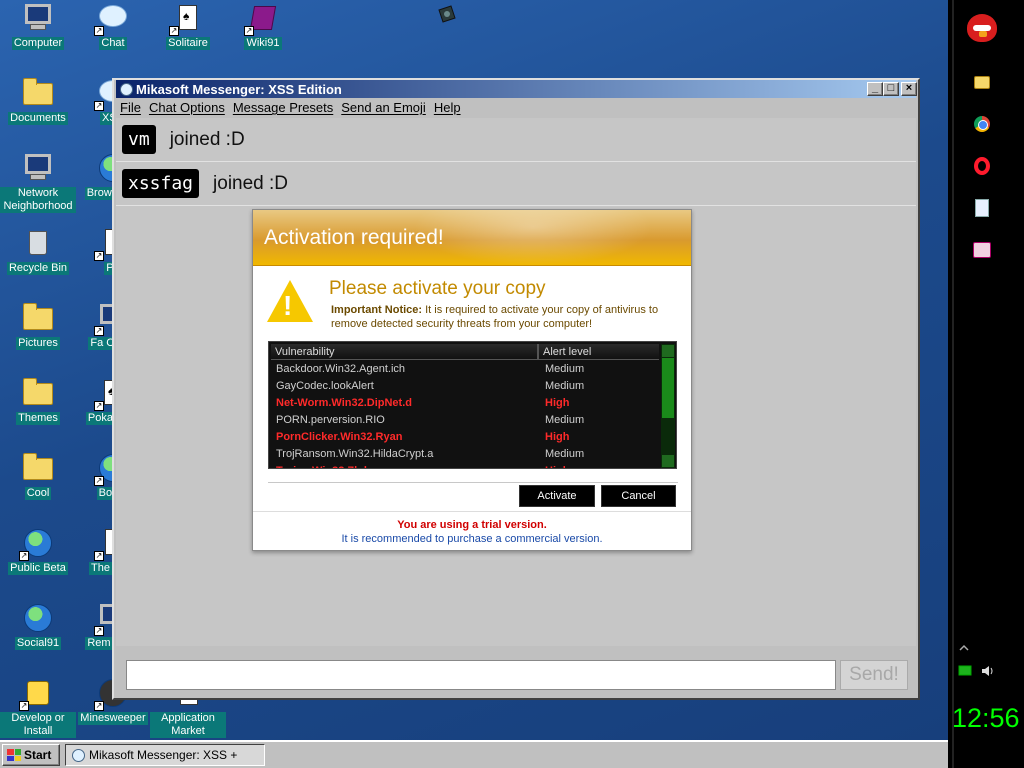  Describe the element at coordinates (986, 384) in the screenshot. I see `right-sidebar` at that location.